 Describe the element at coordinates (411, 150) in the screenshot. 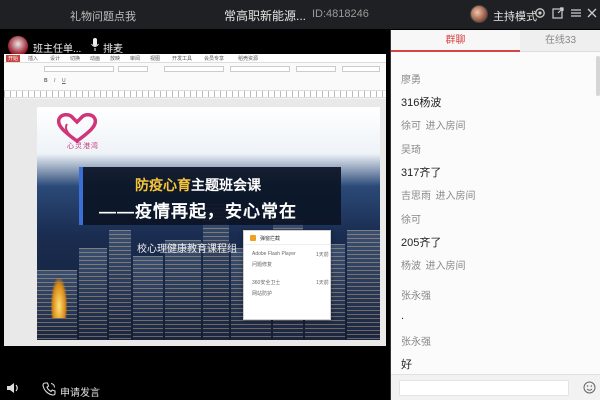

I see `chat-user: 吴琦` at that location.